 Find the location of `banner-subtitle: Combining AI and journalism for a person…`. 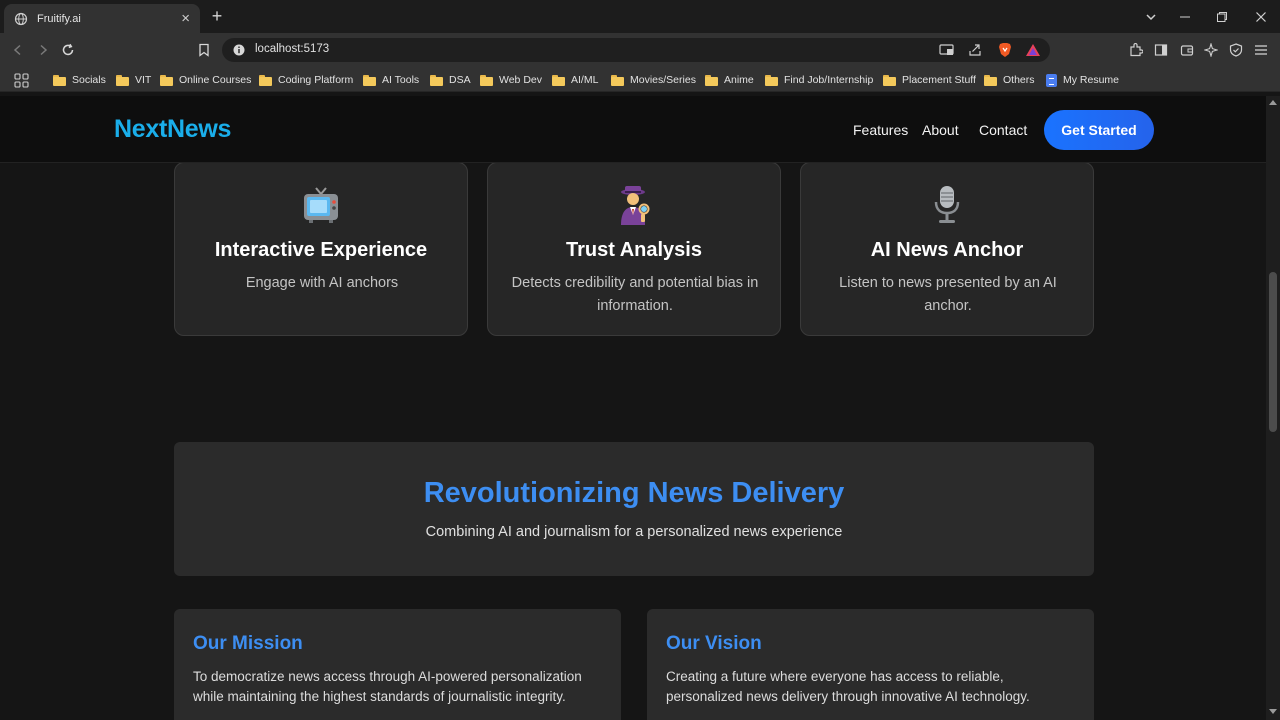

banner-subtitle: Combining AI and journalism for a person… is located at coordinates (634, 532).